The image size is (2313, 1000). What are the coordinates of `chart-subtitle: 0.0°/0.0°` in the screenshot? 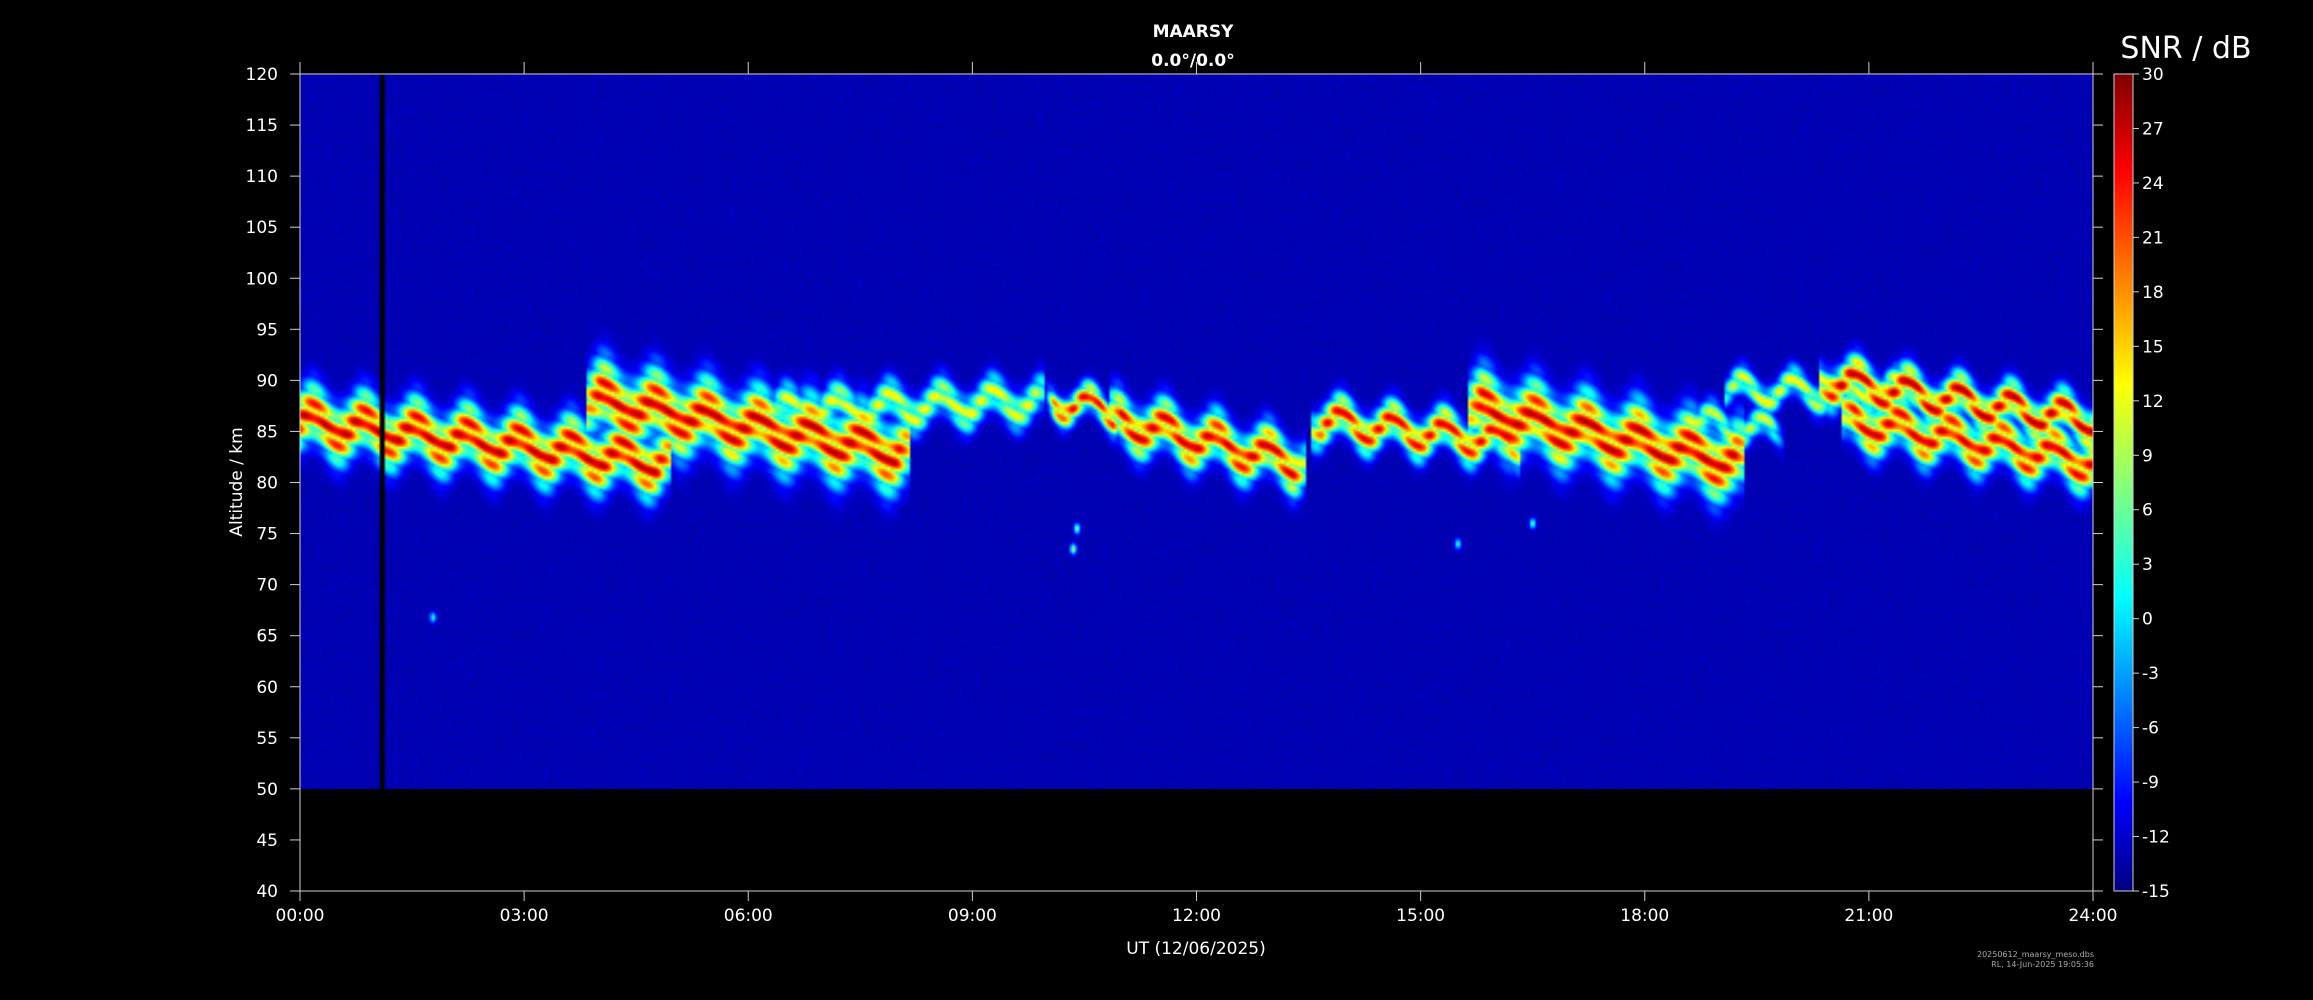 It's located at (1192, 61).